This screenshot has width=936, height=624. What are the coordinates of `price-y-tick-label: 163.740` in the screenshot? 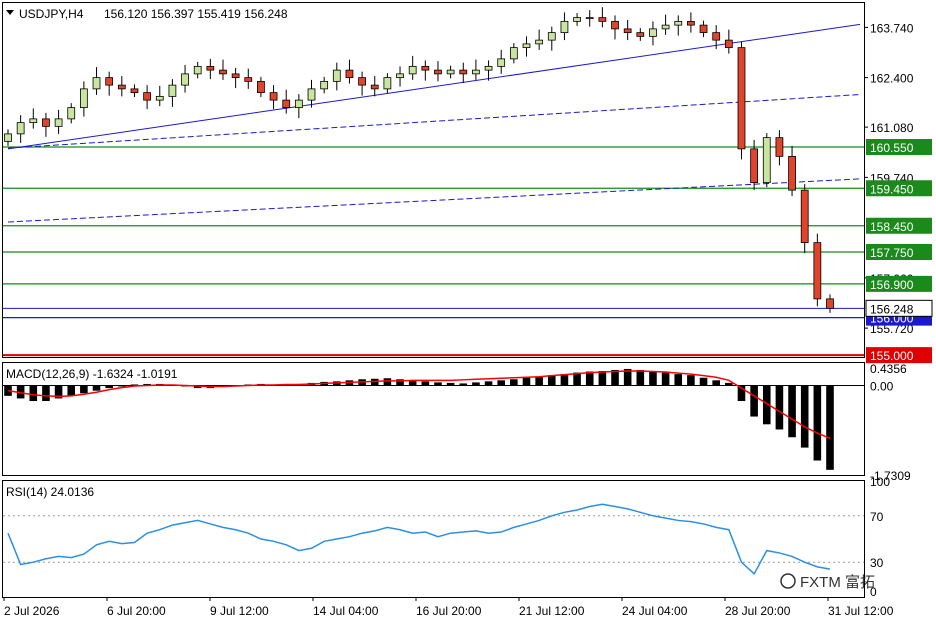 It's located at (892, 28).